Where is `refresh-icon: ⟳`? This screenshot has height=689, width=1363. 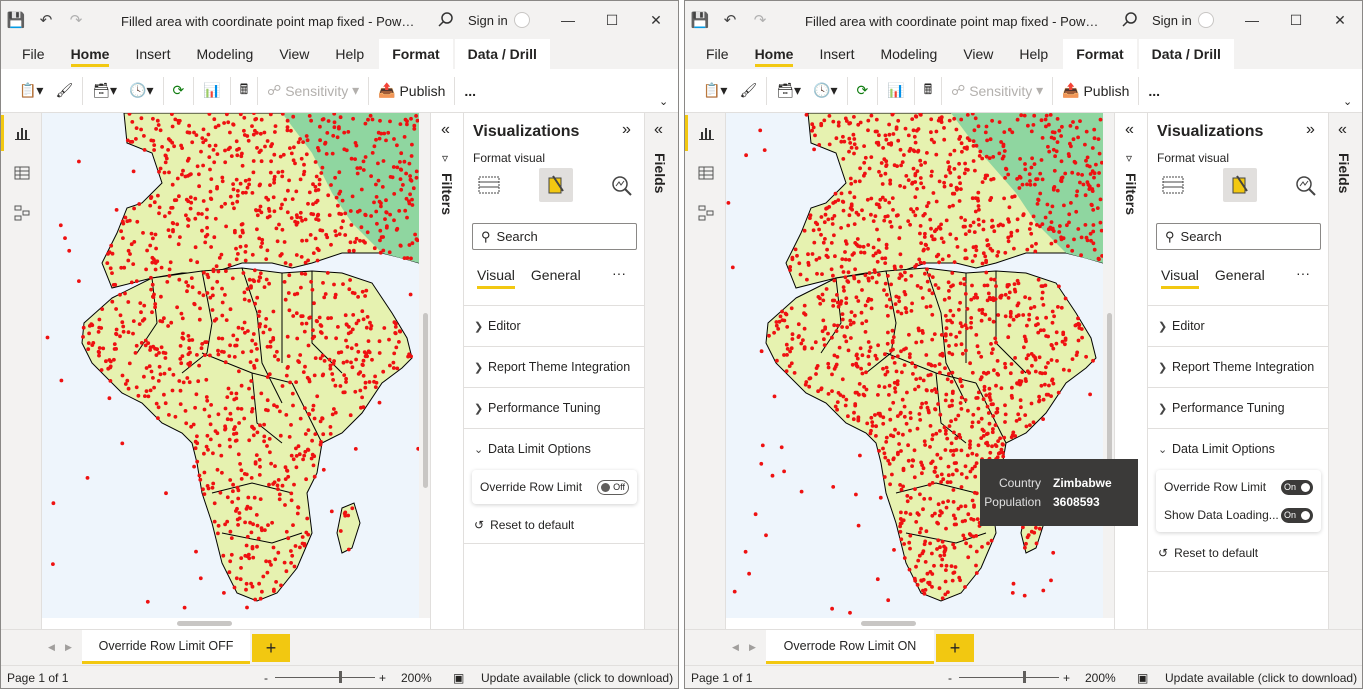 refresh-icon: ⟳ is located at coordinates (863, 91).